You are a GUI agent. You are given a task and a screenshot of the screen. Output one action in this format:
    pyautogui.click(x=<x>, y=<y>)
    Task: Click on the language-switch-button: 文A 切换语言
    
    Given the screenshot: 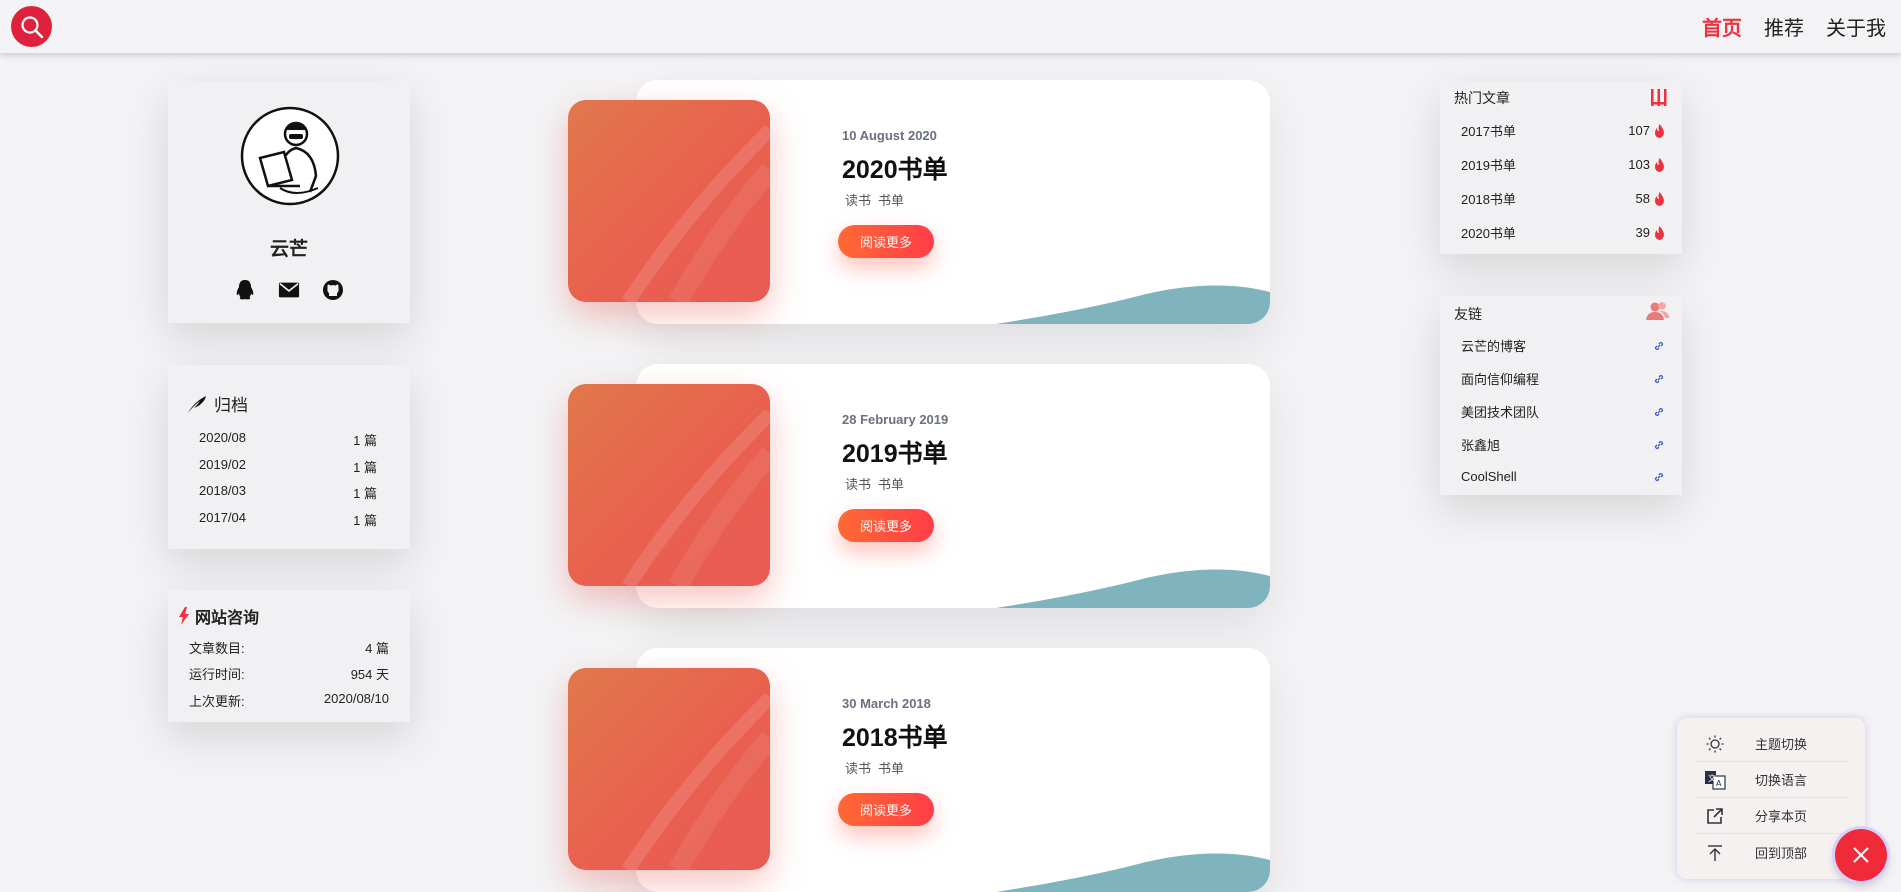 What is the action you would take?
    pyautogui.click(x=1772, y=779)
    